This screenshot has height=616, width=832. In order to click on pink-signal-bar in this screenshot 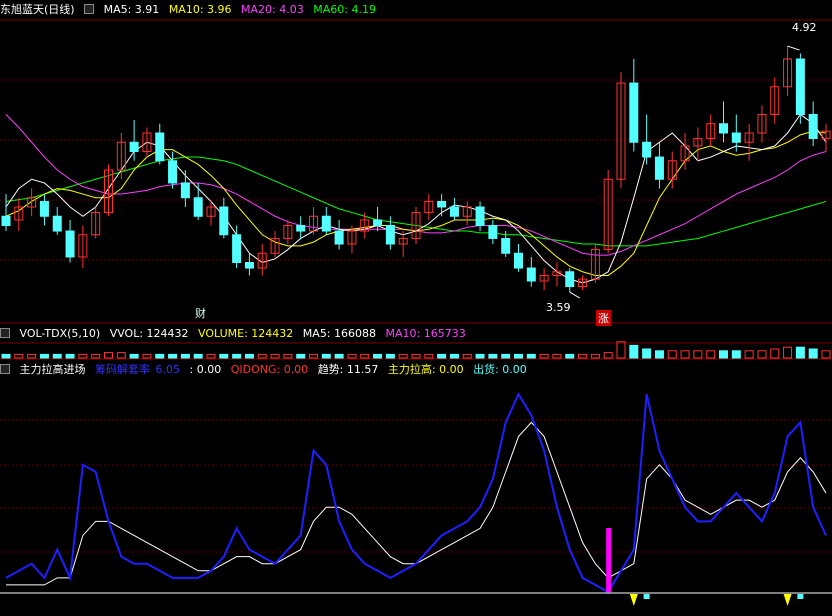, I will do `click(609, 560)`.